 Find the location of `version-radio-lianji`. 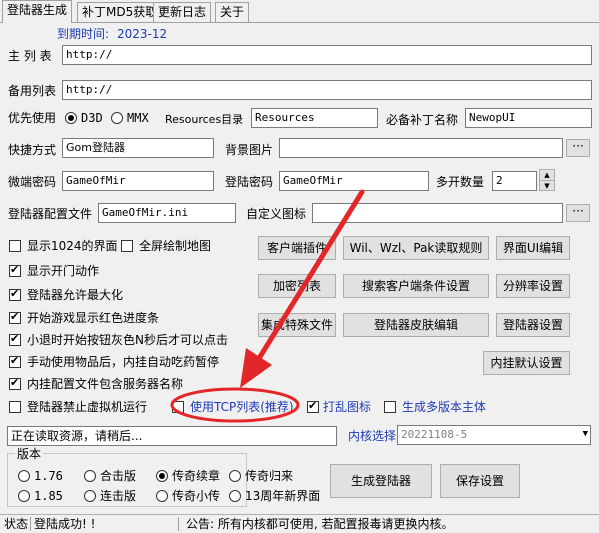

version-radio-lianji is located at coordinates (90, 496).